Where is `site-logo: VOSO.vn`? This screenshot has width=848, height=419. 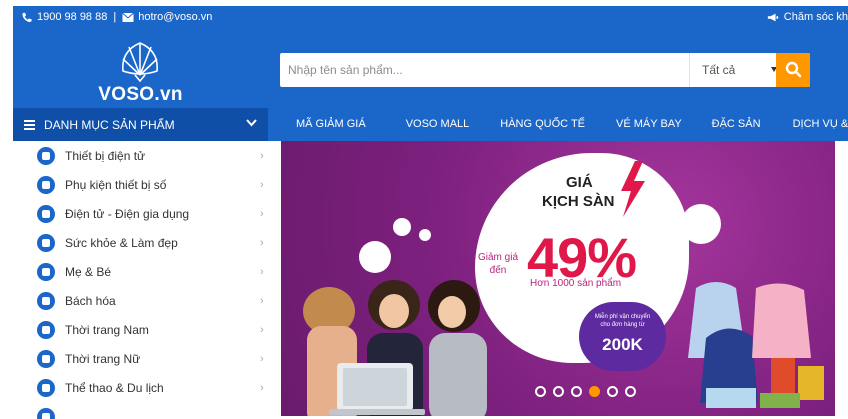 site-logo: VOSO.vn is located at coordinates (140, 68).